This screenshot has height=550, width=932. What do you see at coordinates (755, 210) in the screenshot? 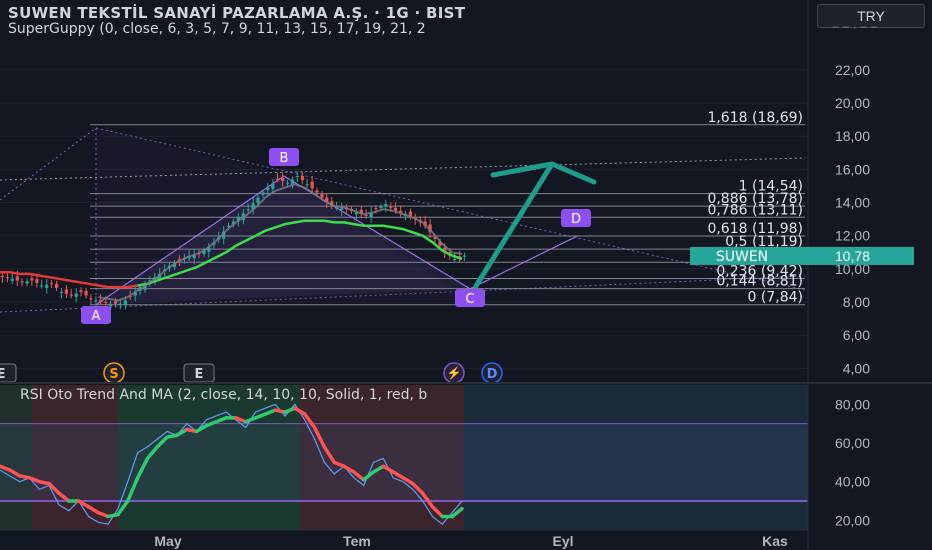
I see `fib-level-label: 0,786 (13,11)` at bounding box center [755, 210].